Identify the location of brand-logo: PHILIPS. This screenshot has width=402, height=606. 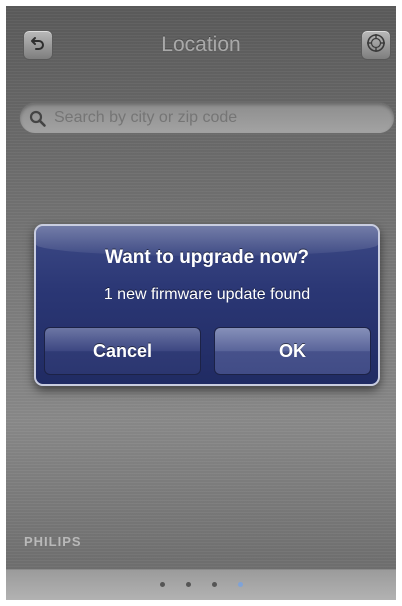
(53, 541).